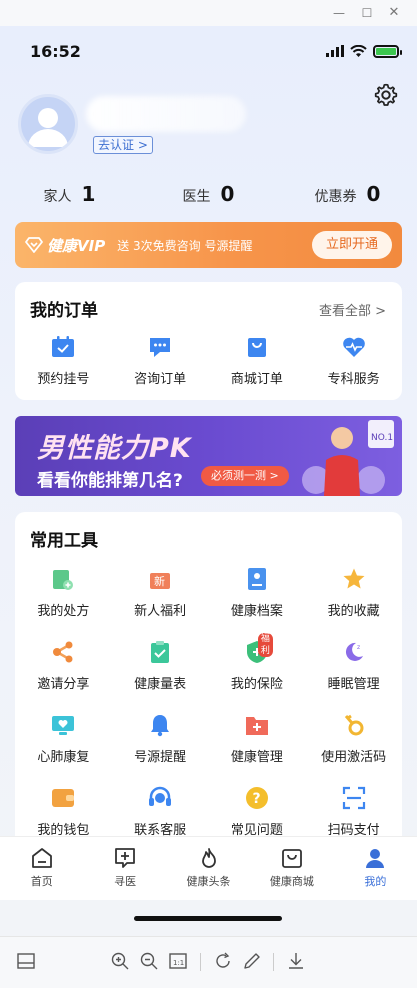  I want to click on tool-label: 健康档案, so click(256, 611).